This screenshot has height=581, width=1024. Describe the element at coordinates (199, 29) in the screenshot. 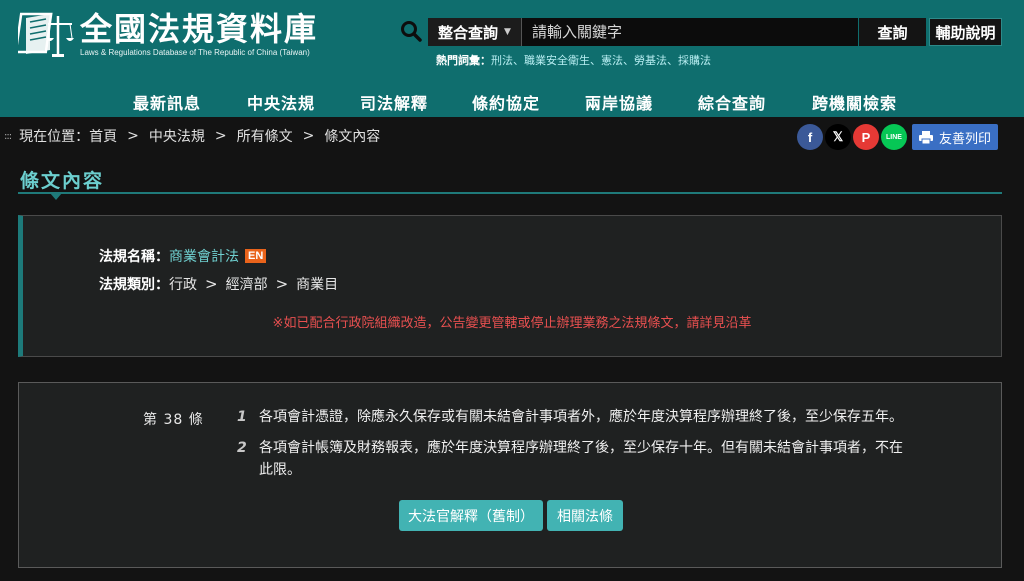

I see `site-title: 全國法規資料庫` at that location.